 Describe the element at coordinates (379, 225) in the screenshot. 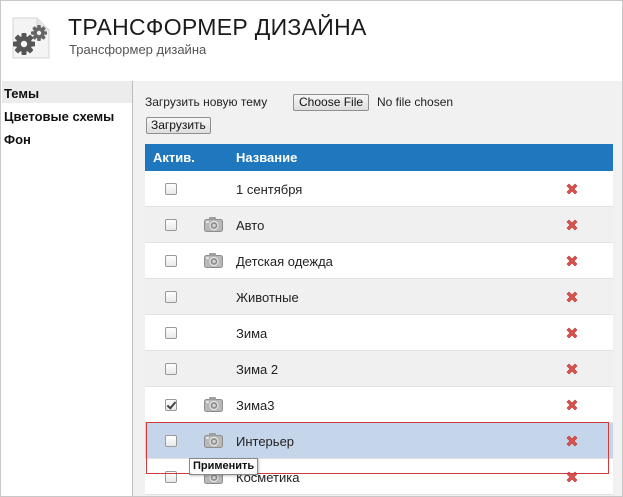

I see `table-row: Авто` at that location.